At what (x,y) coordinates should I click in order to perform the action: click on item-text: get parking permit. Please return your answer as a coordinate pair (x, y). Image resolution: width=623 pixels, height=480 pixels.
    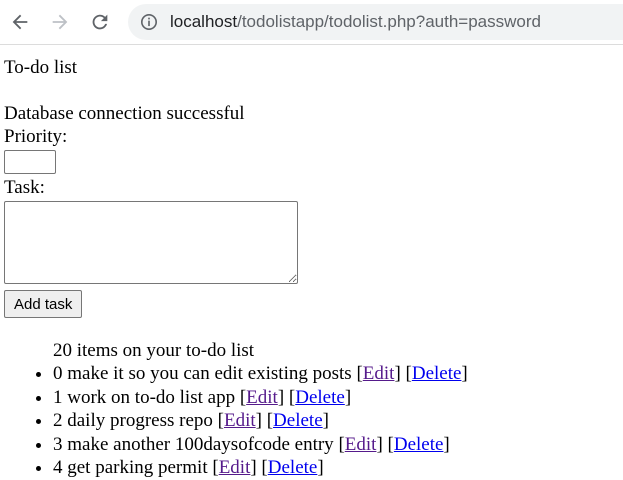
    Looking at the image, I should click on (137, 467).